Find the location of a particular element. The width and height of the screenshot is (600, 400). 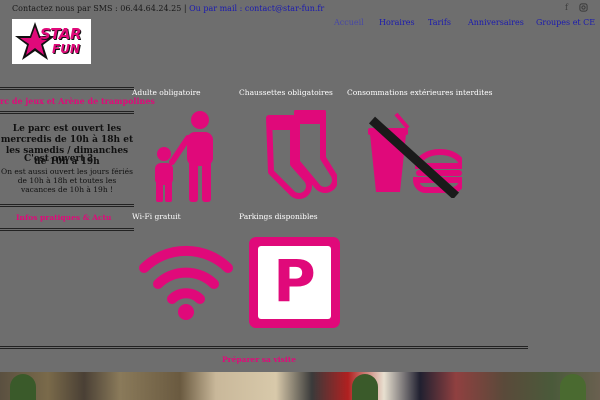

prepare-visit-link: Préparer sa visite is located at coordinates (259, 359).